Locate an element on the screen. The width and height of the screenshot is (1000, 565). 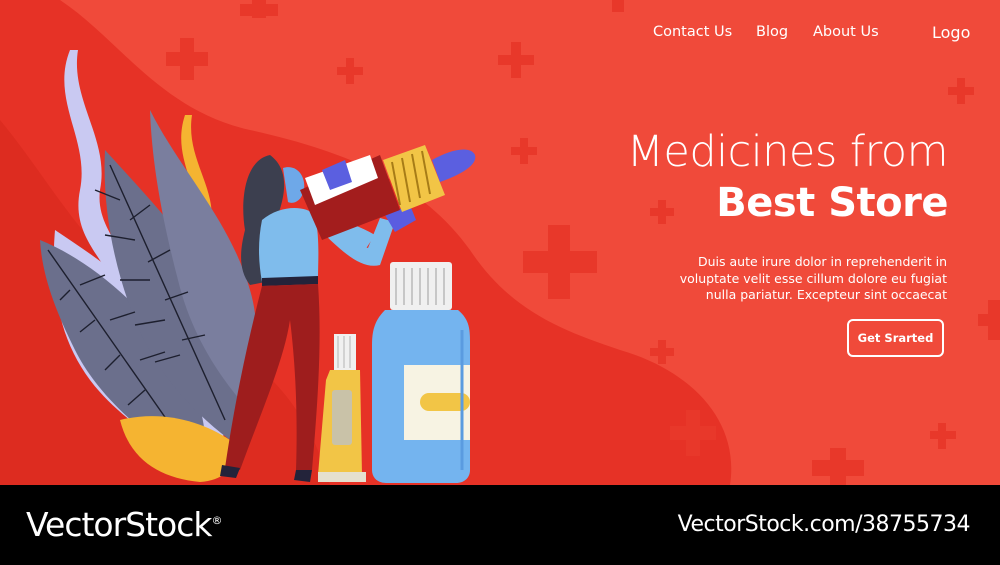
watermark-brand-text: VectorStock is located at coordinates (119, 524).